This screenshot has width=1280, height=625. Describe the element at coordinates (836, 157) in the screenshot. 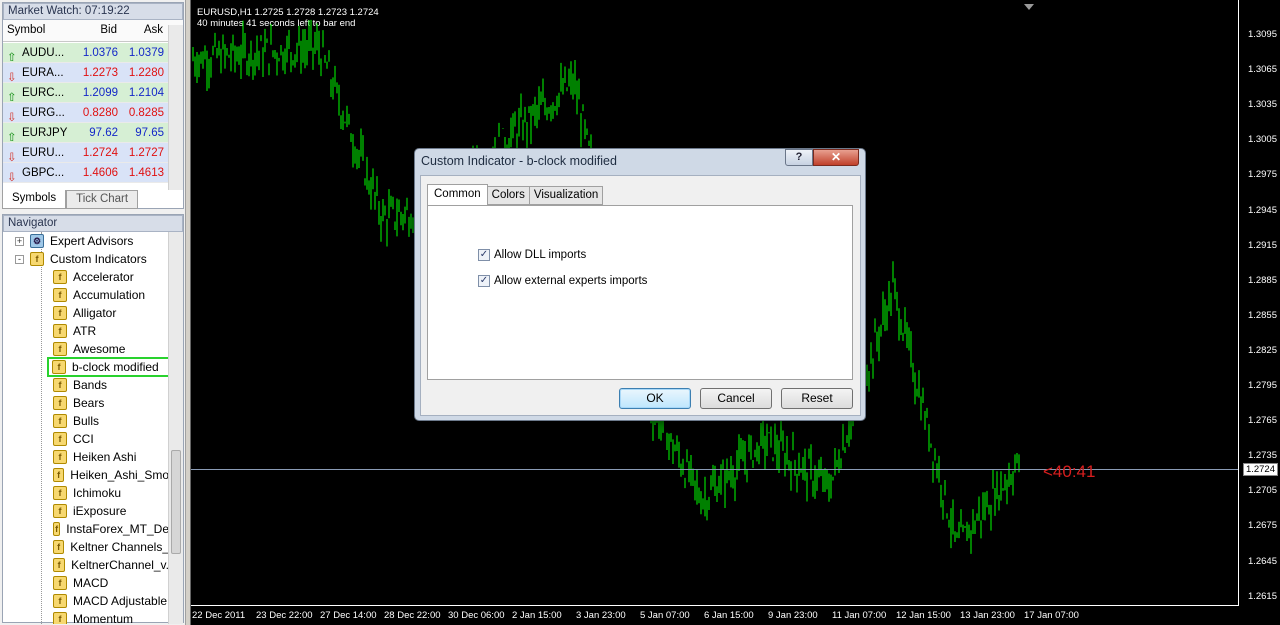

I see `close-button: ✕` at that location.